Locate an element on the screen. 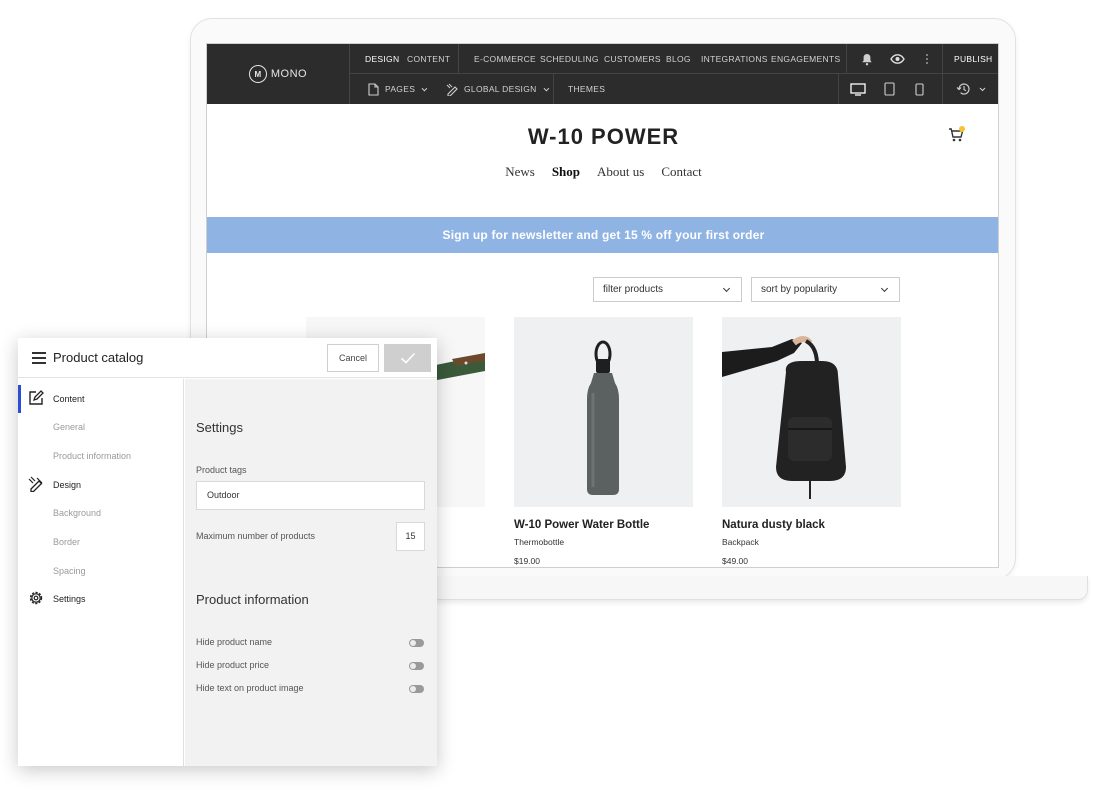  laptop-base is located at coordinates (759, 588).